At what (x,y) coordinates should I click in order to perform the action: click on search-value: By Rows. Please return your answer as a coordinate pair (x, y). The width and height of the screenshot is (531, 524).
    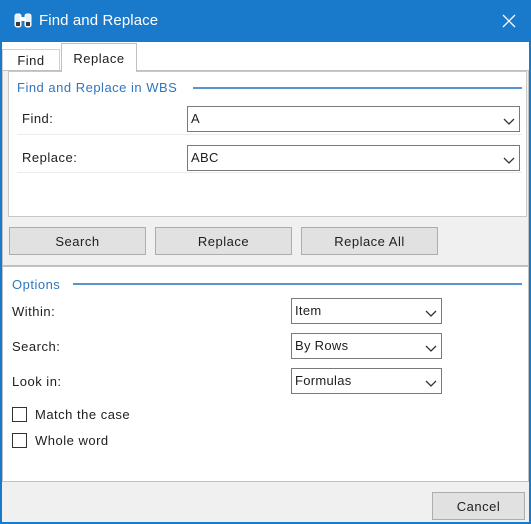
    Looking at the image, I should click on (322, 345).